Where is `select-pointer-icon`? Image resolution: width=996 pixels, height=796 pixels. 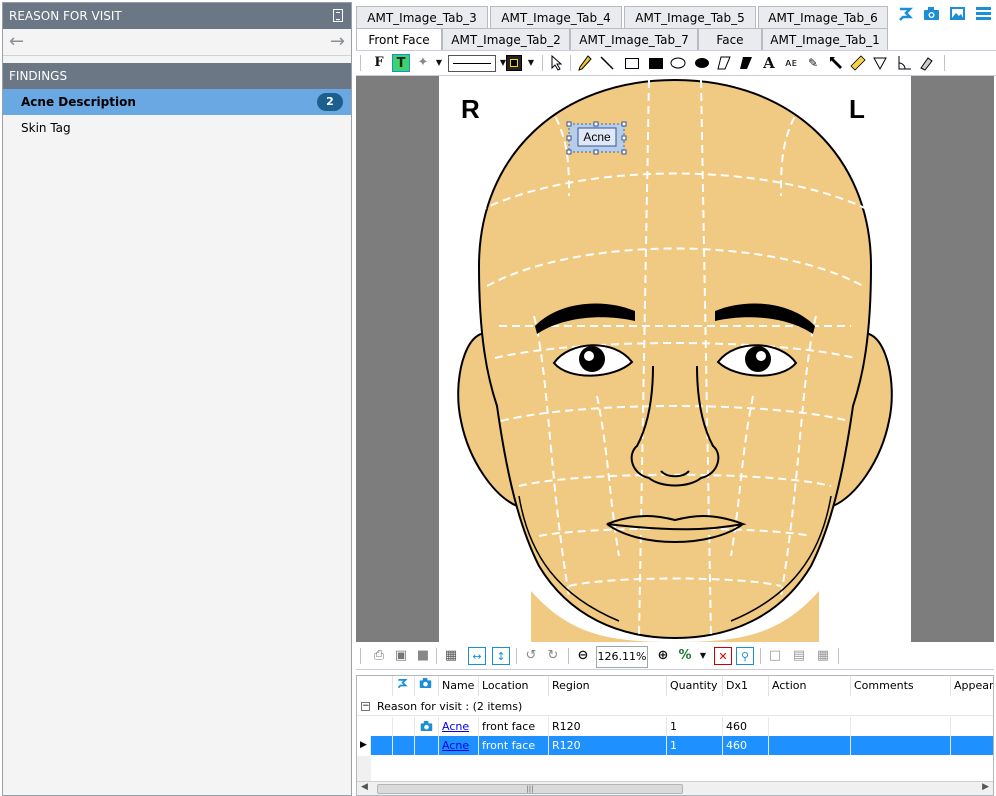 select-pointer-icon is located at coordinates (557, 63).